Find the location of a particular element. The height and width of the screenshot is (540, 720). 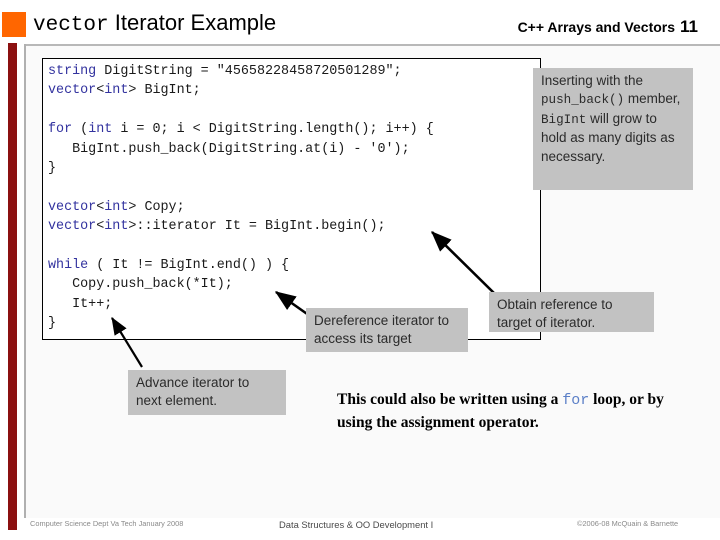

page-title: vector Iterator Example is located at coordinates (154, 23).